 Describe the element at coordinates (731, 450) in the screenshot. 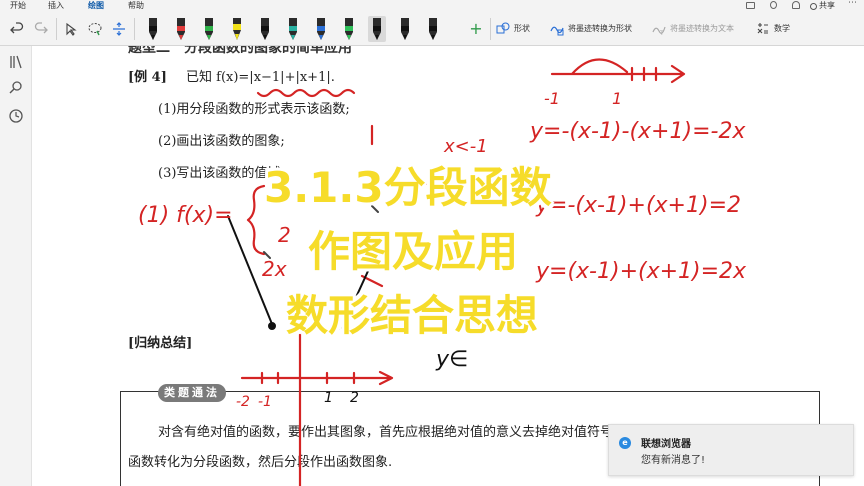

I see `browser-notification: e 联想浏览器 您有新消息了!` at that location.